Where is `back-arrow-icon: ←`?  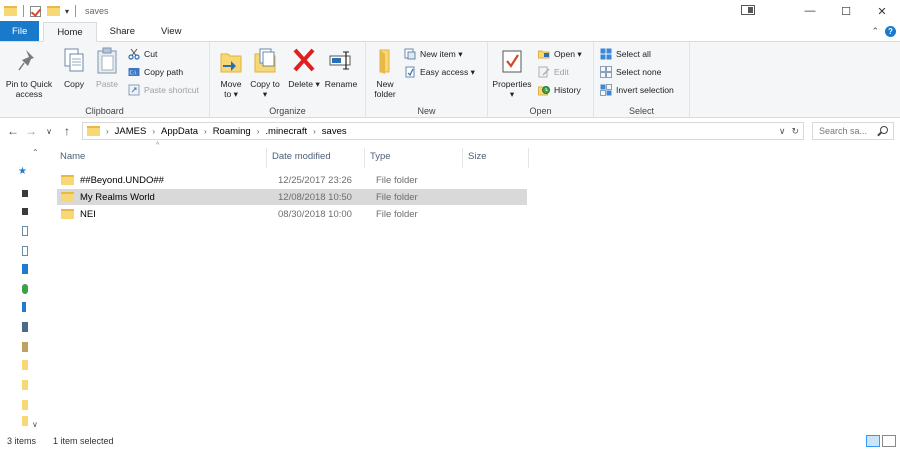 back-arrow-icon: ← is located at coordinates (13, 131).